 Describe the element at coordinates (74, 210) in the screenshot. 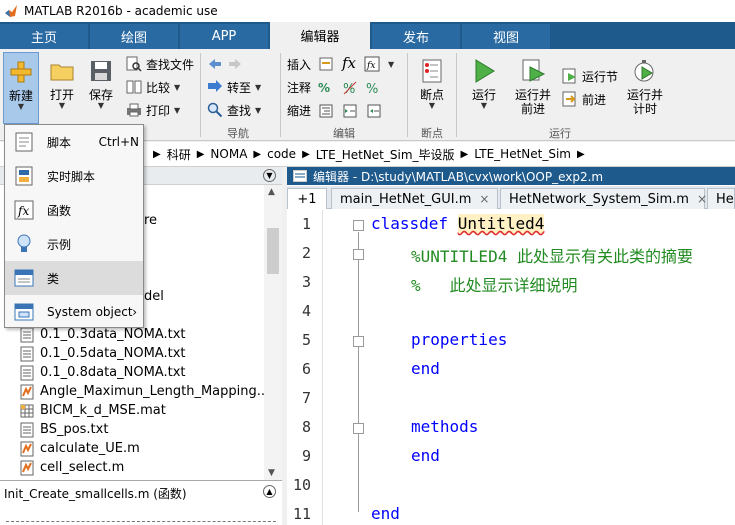

I see `menu-item-function: fx 函数` at that location.